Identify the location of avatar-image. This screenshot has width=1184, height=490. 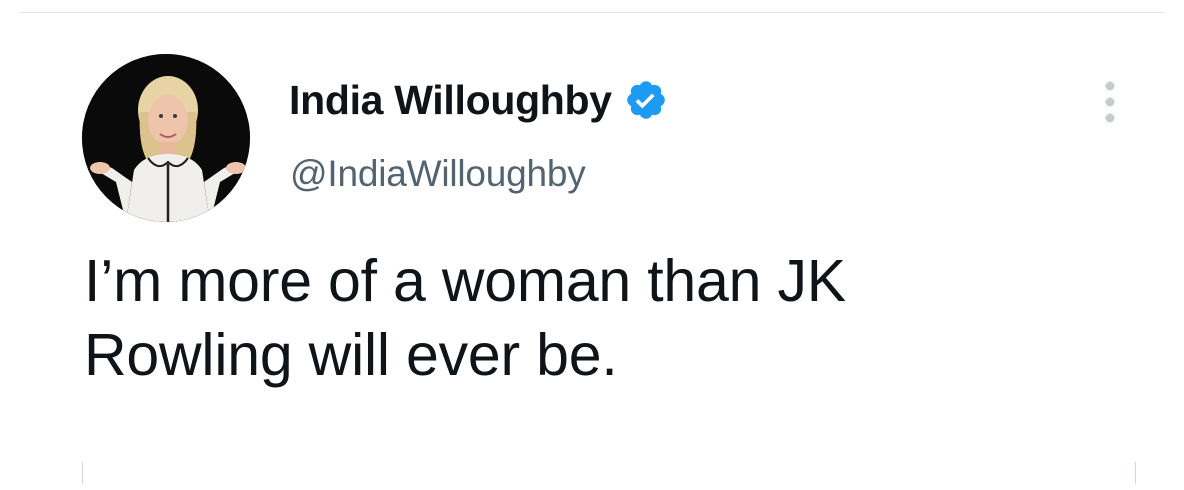
(166, 138).